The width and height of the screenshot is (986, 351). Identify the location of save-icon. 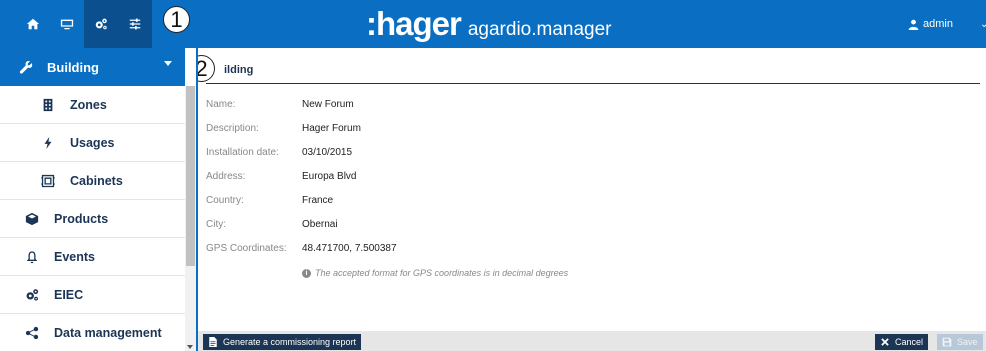
(947, 342).